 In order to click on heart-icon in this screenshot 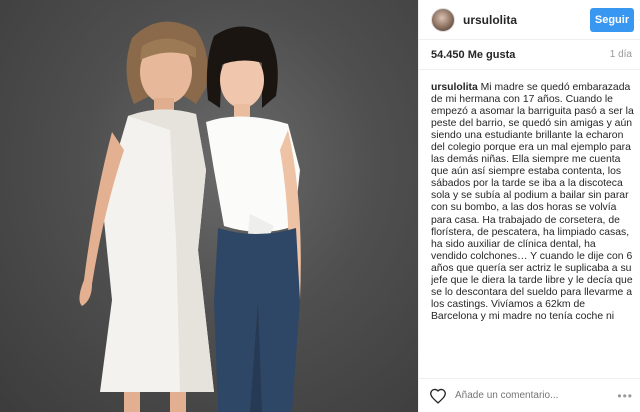, I will do `click(438, 396)`.